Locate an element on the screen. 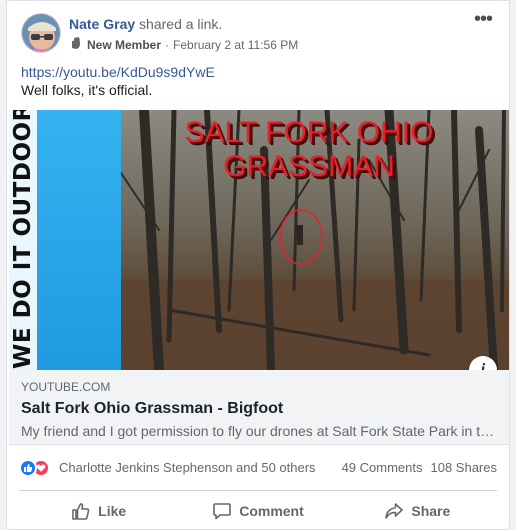  reaction-icons is located at coordinates (39, 468).